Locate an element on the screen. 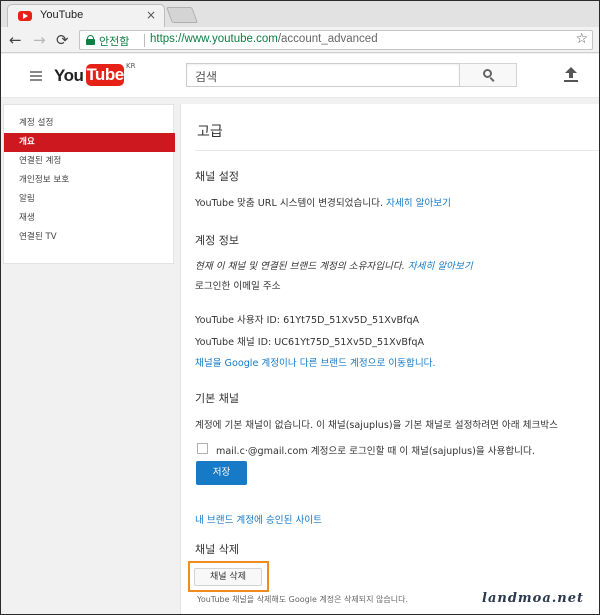 This screenshot has width=600, height=615. email-label: 로그인한 이메일 주소 is located at coordinates (238, 286).